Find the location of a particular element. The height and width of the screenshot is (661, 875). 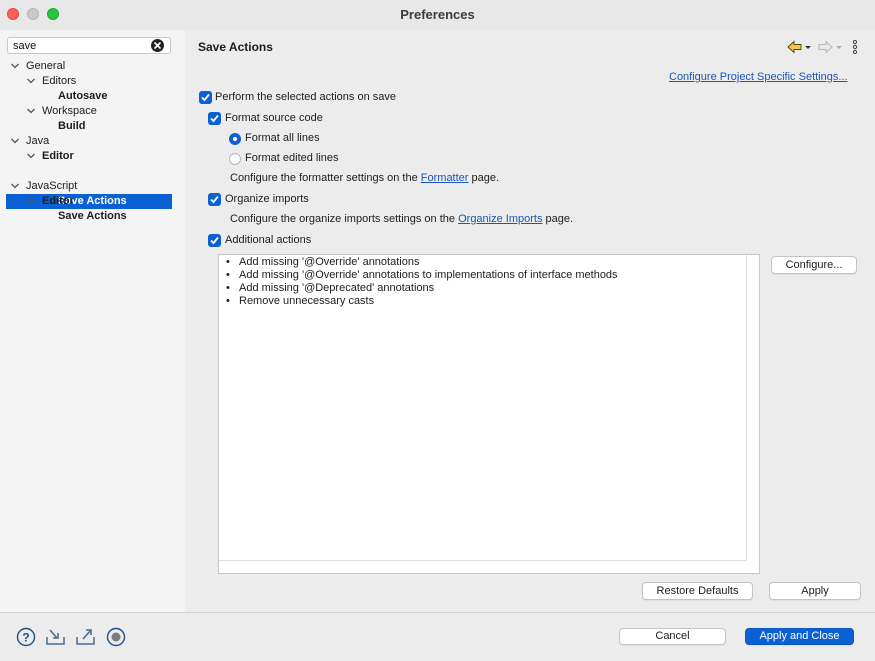

organize-imports-link: Organize Imports is located at coordinates (500, 219).